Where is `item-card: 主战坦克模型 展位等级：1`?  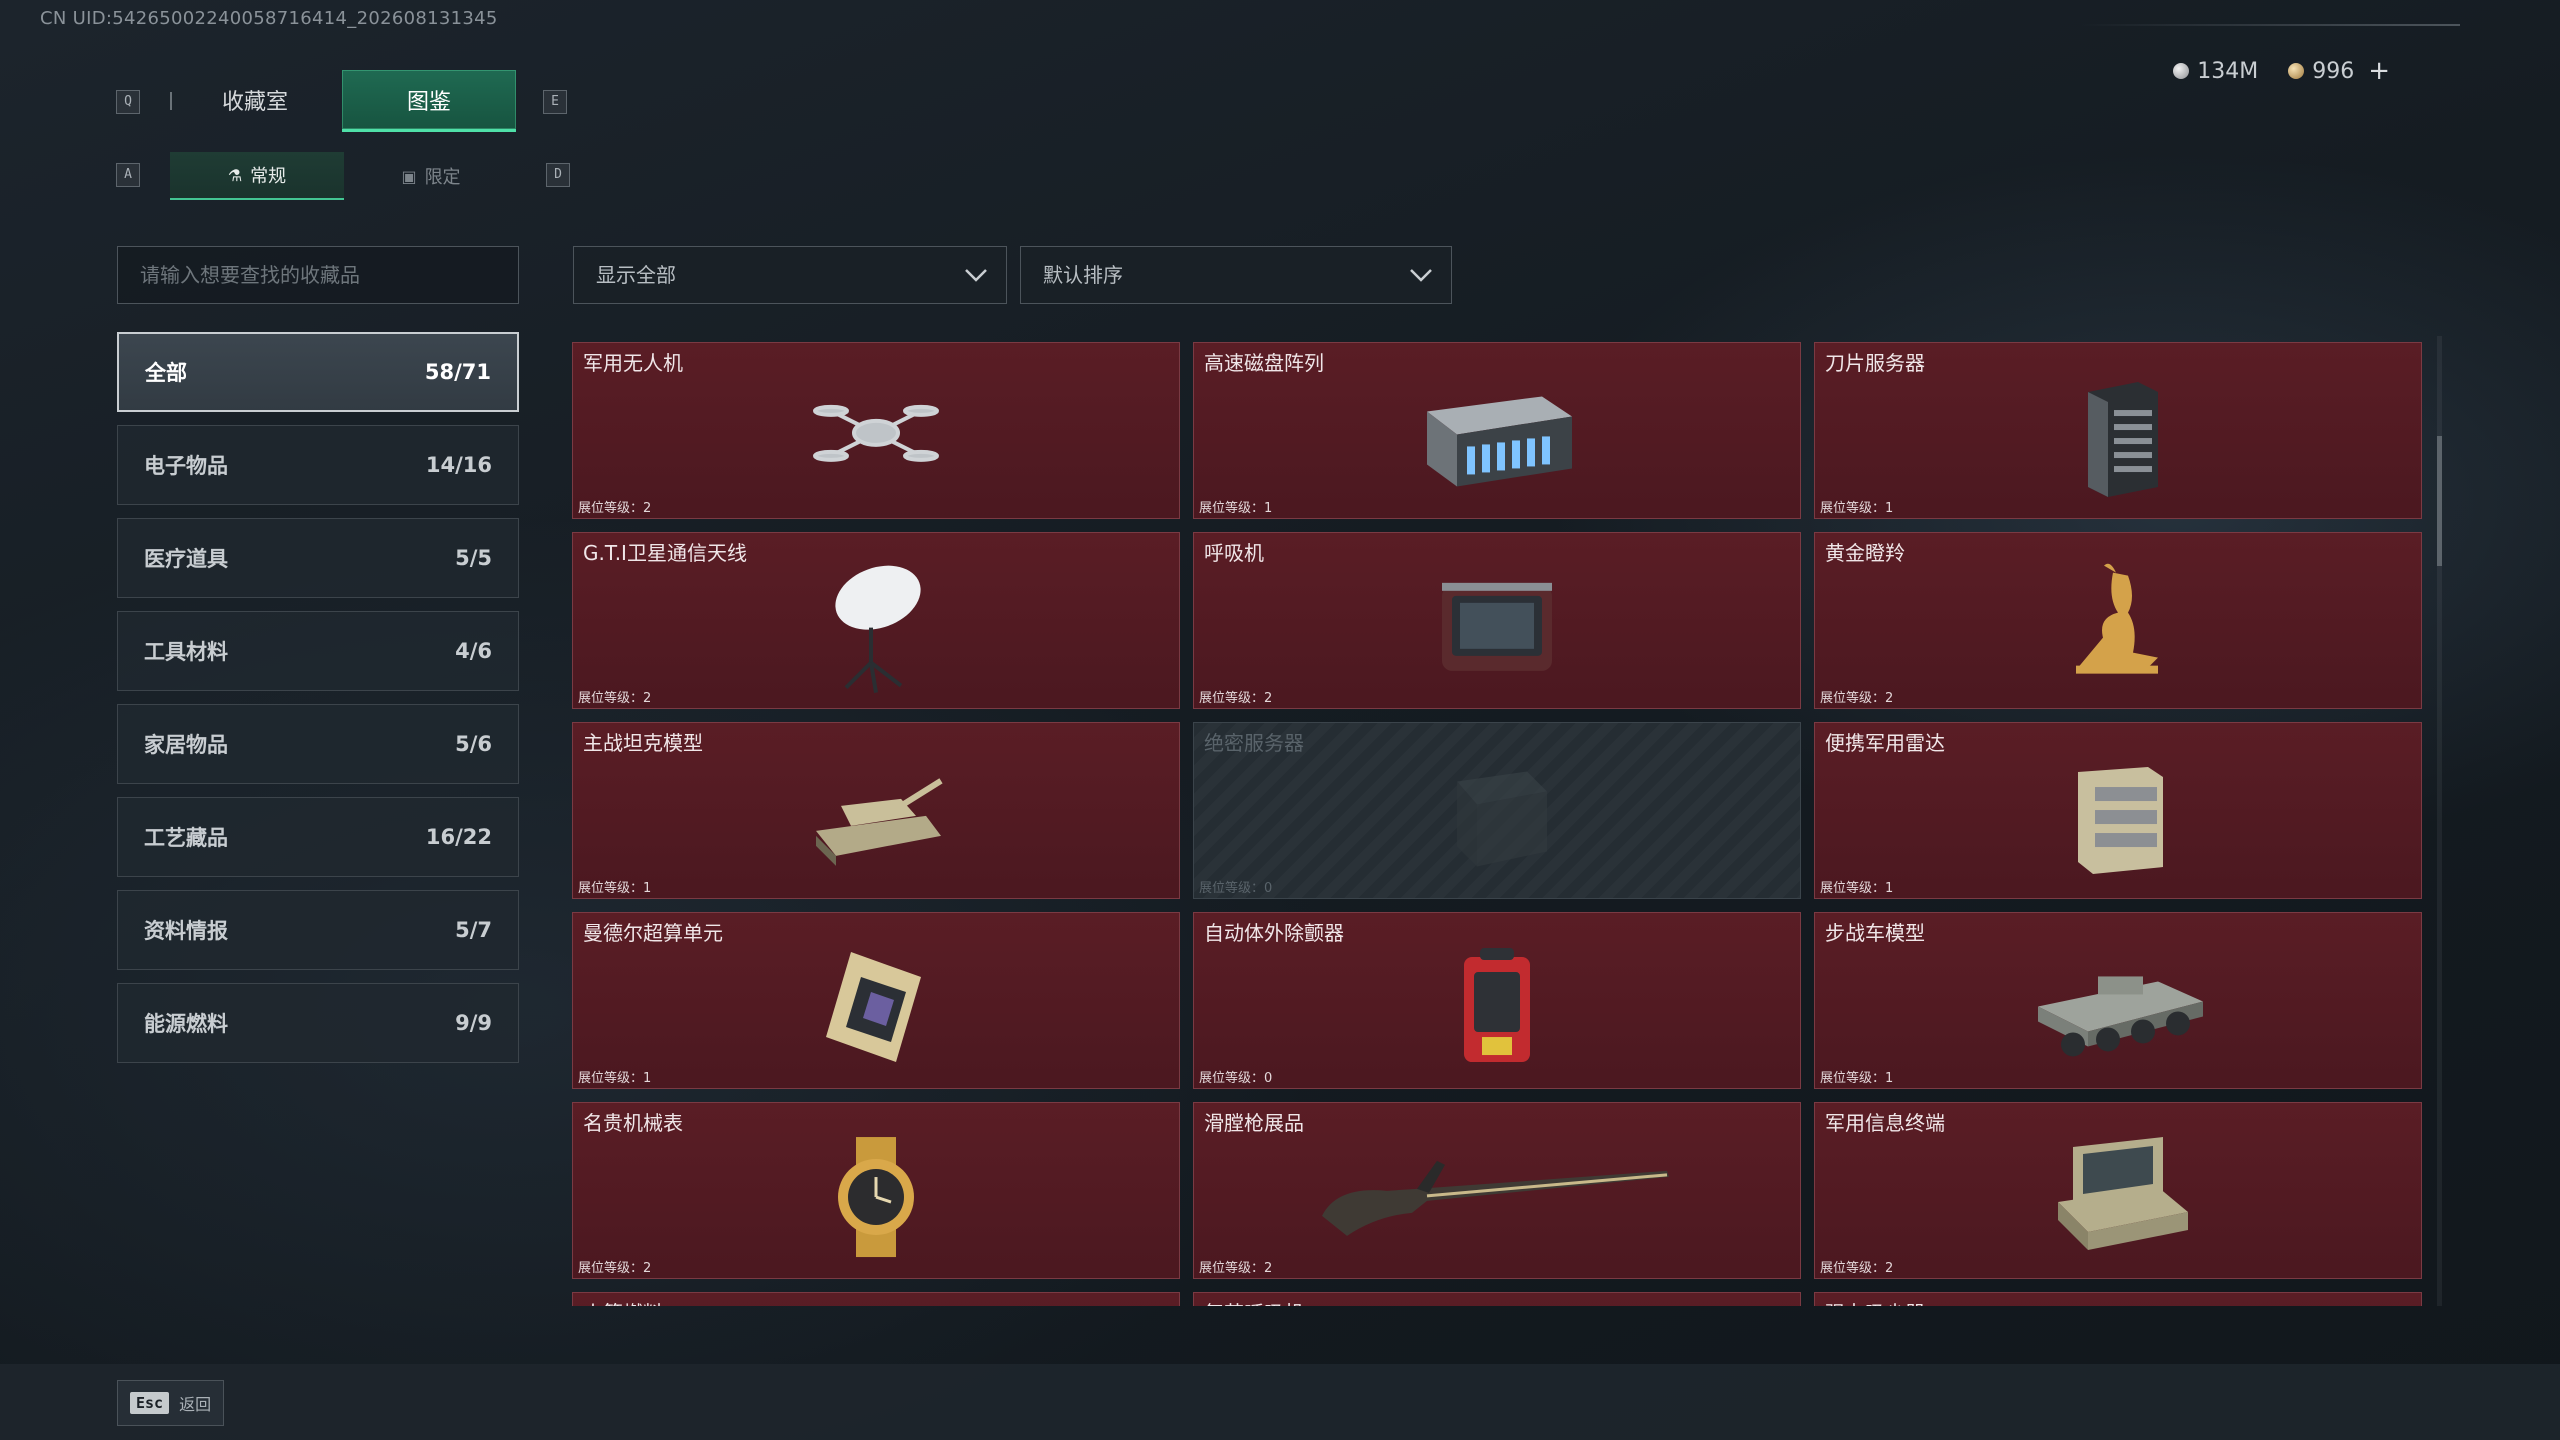 item-card: 主战坦克模型 展位等级：1 is located at coordinates (876, 810).